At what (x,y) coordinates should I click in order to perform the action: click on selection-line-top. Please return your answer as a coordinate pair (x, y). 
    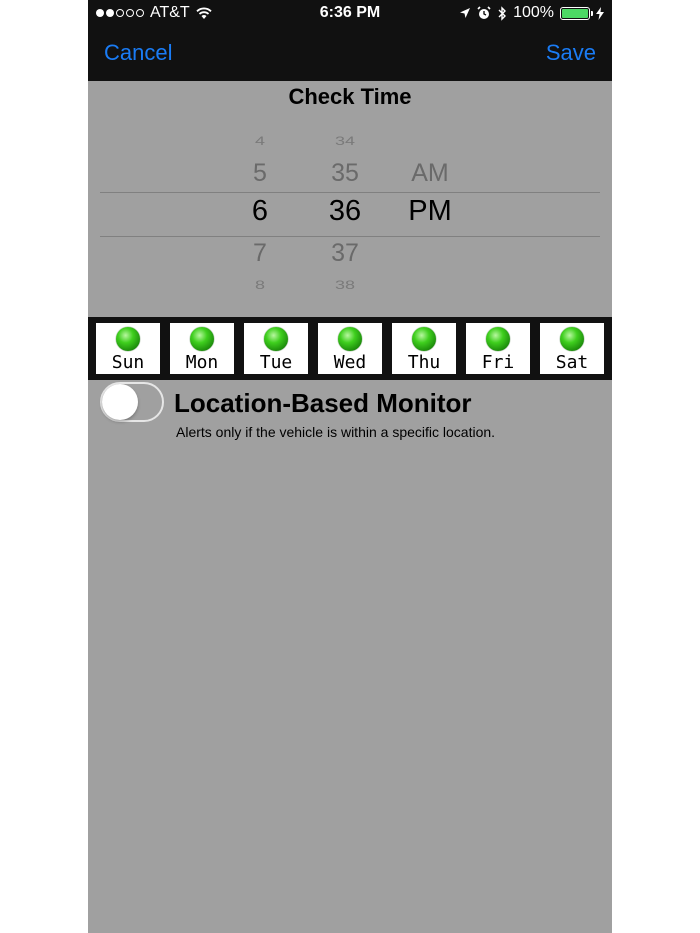
    Looking at the image, I should click on (350, 192).